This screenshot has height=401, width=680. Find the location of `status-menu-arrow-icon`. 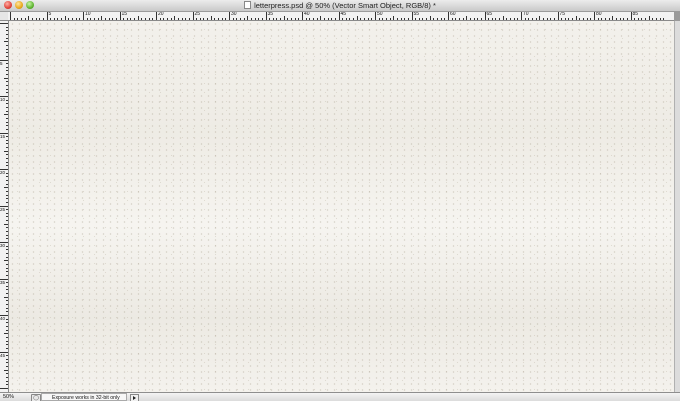

status-menu-arrow-icon is located at coordinates (134, 397).